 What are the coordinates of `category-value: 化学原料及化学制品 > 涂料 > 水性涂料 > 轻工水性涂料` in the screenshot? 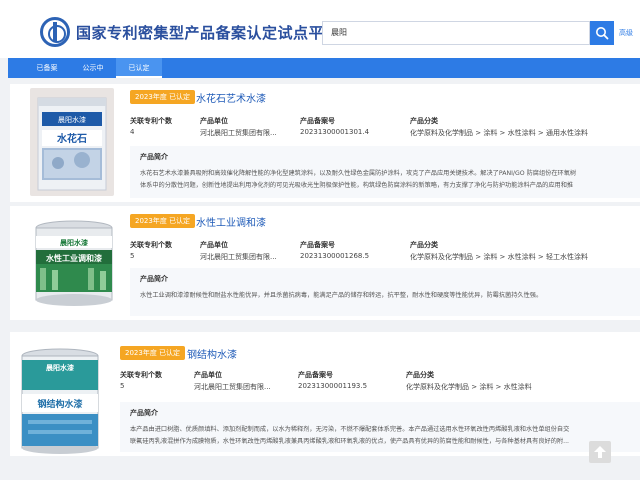 It's located at (499, 257).